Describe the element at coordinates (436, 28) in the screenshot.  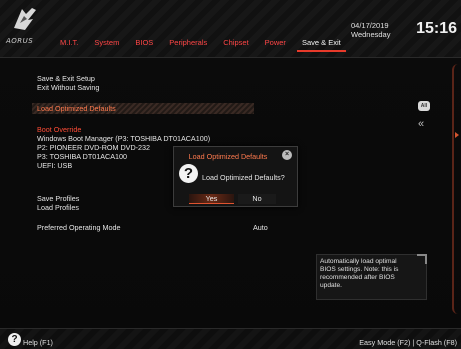
I see `clock: 15:16` at that location.